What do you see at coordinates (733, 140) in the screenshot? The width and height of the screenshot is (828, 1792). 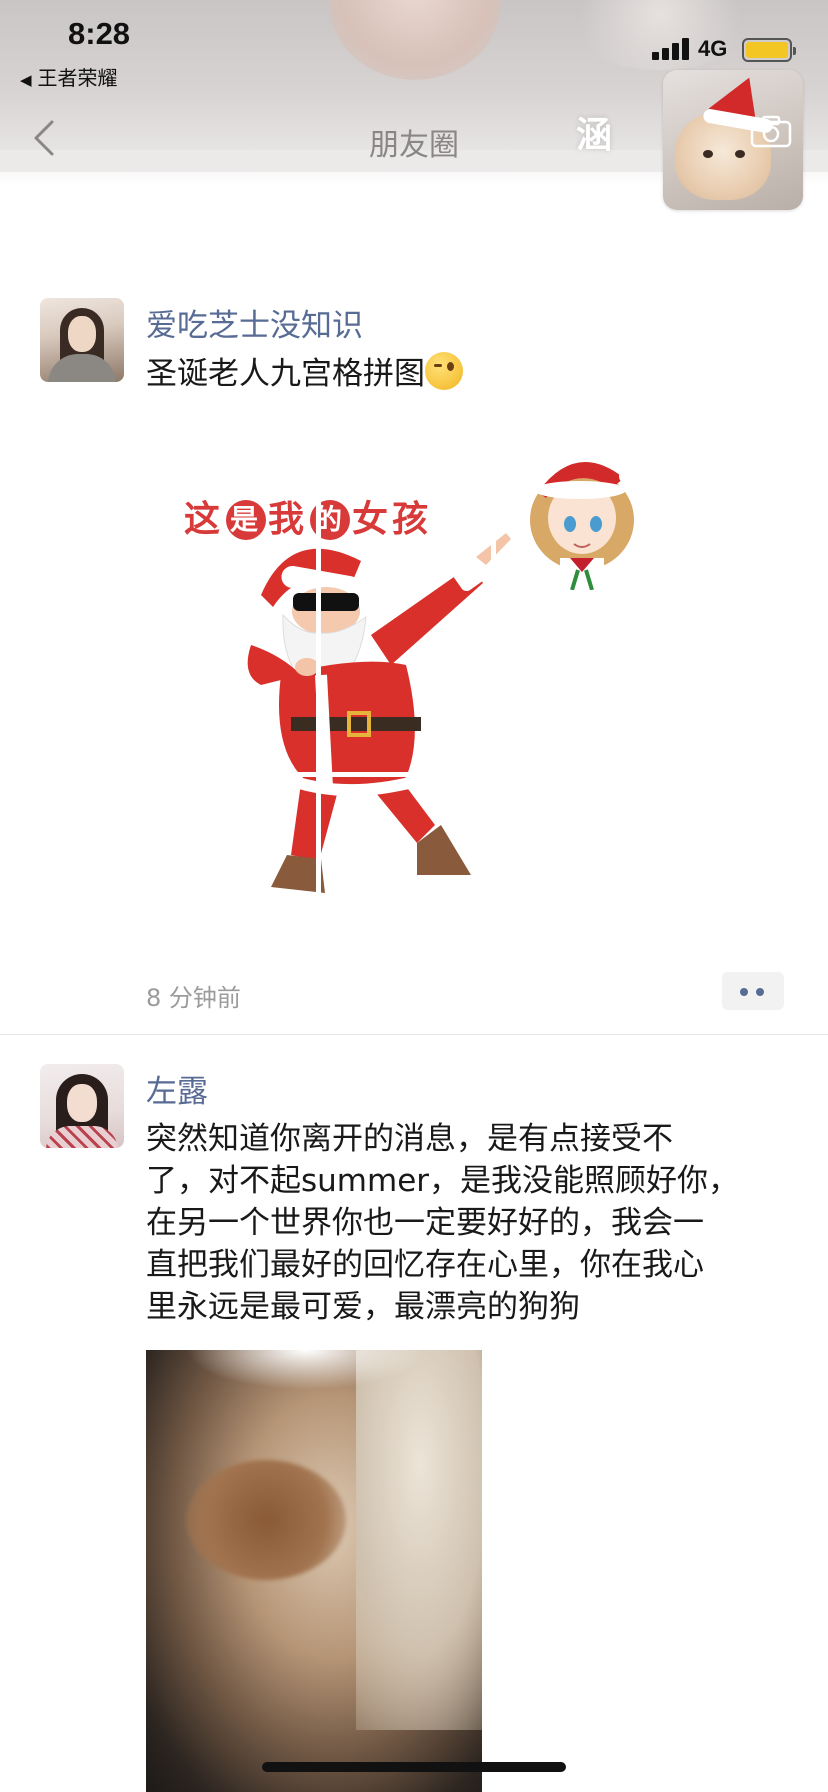 I see `my-avatar` at bounding box center [733, 140].